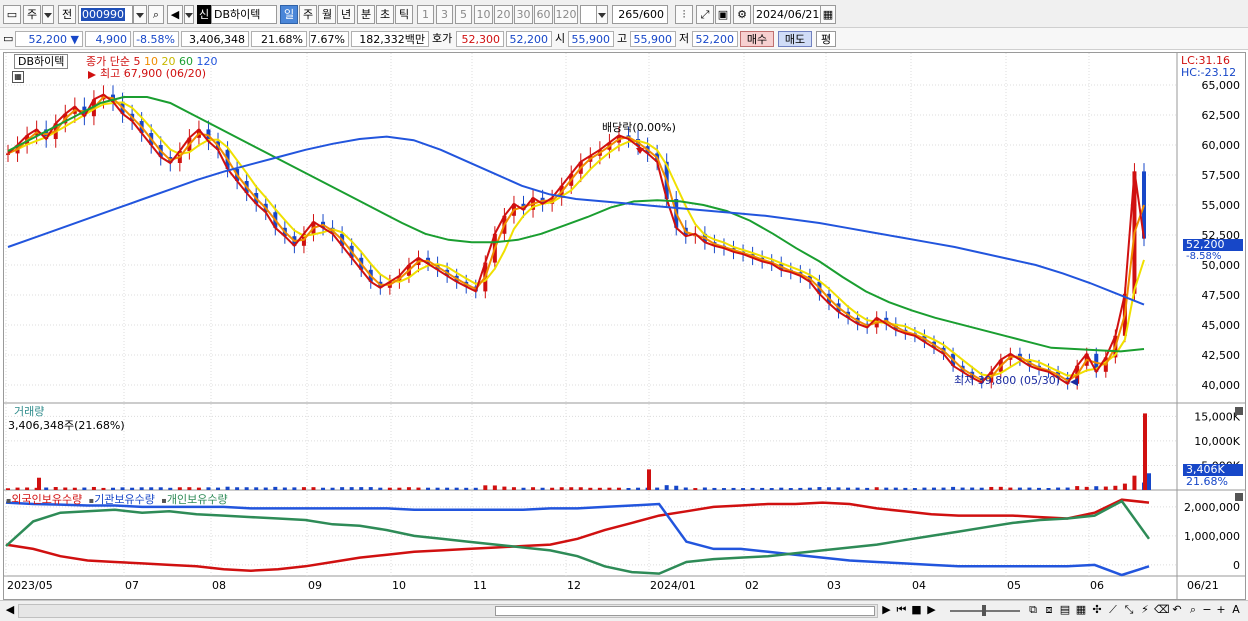 The height and width of the screenshot is (621, 1248). What do you see at coordinates (463, 14) in the screenshot?
I see `interval-5: 5` at bounding box center [463, 14].